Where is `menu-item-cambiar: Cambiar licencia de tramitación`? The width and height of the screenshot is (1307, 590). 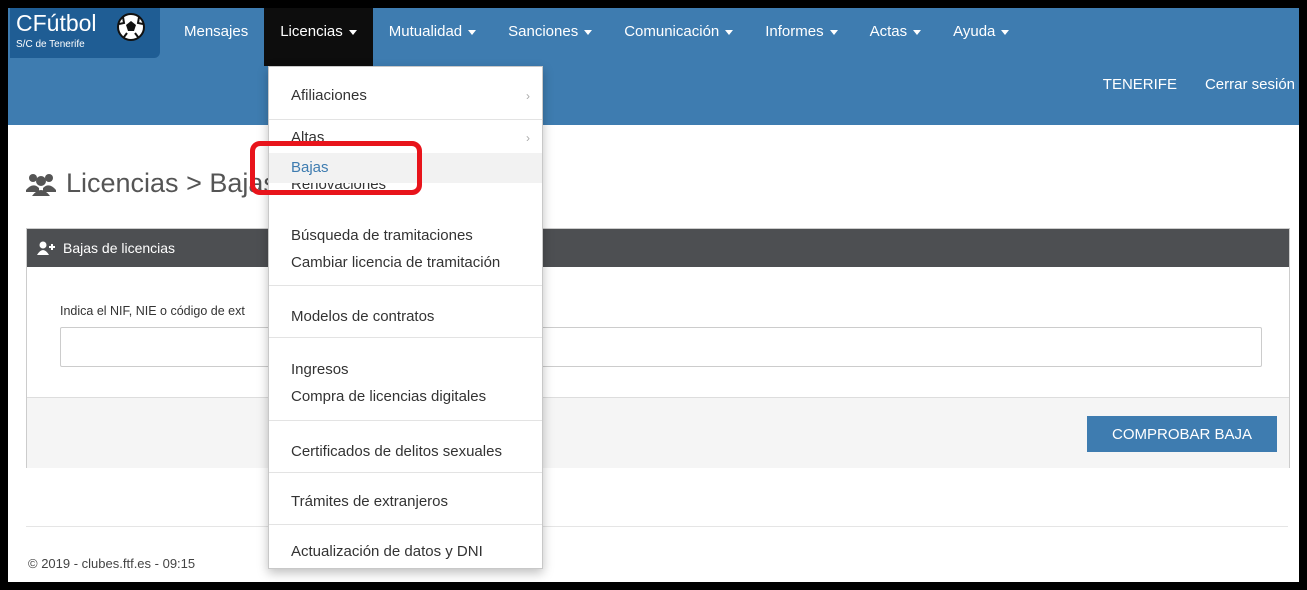 menu-item-cambiar: Cambiar licencia de tramitación is located at coordinates (405, 263).